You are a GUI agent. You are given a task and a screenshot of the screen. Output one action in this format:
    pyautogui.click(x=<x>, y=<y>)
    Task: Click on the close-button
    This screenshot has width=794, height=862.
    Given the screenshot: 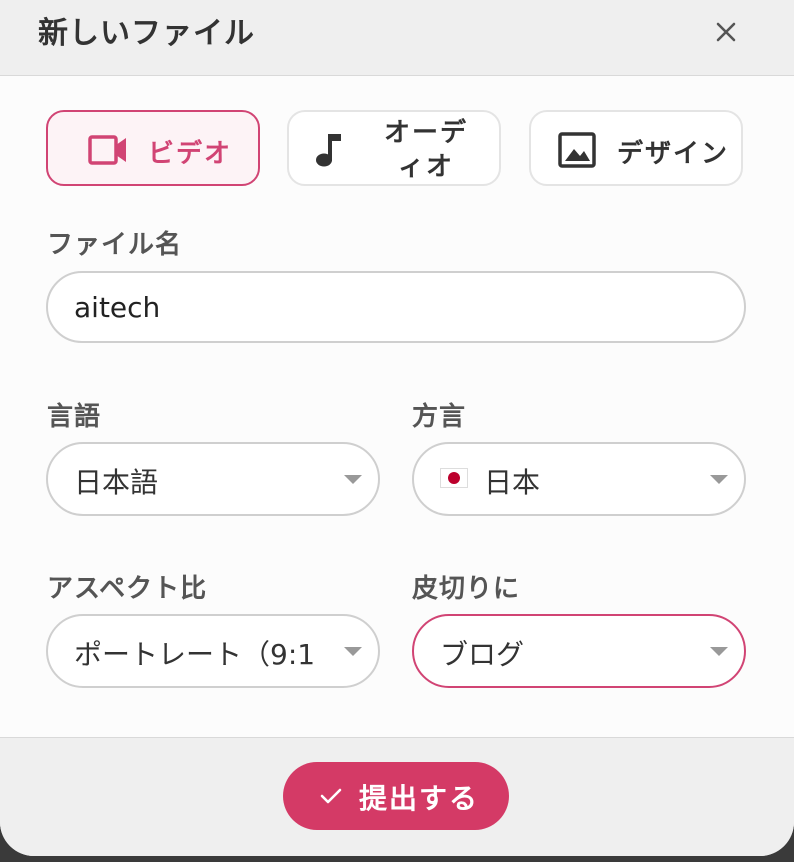 What is the action you would take?
    pyautogui.click(x=726, y=32)
    